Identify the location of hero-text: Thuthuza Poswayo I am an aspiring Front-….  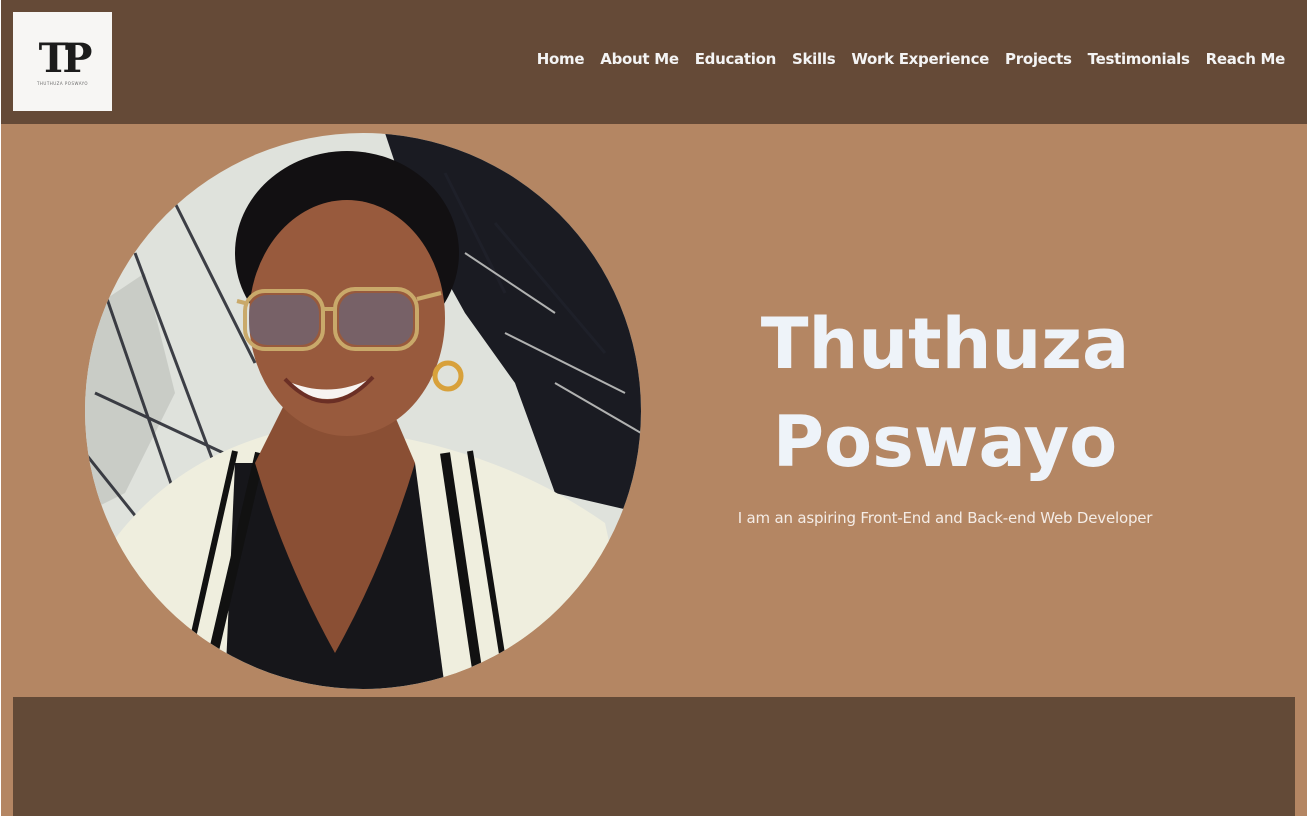
(945, 411).